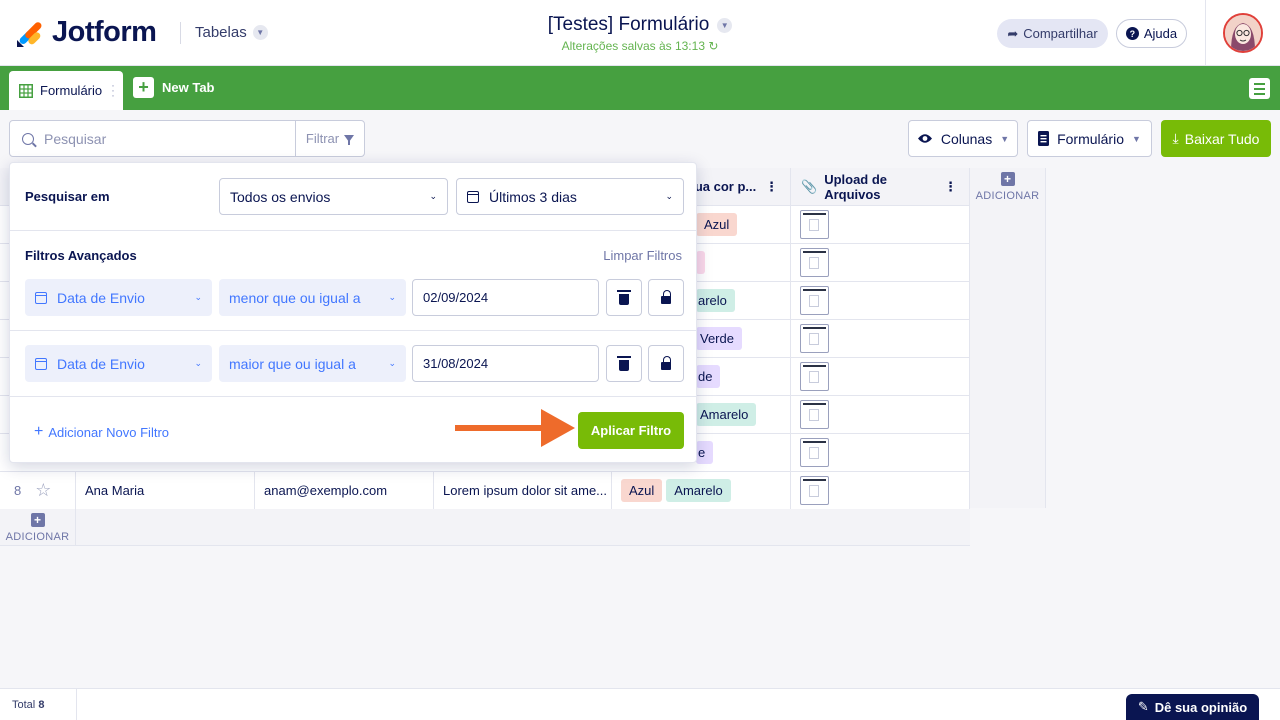 The image size is (1280, 720). Describe the element at coordinates (640, 704) in the screenshot. I see `footer: Total 8` at that location.